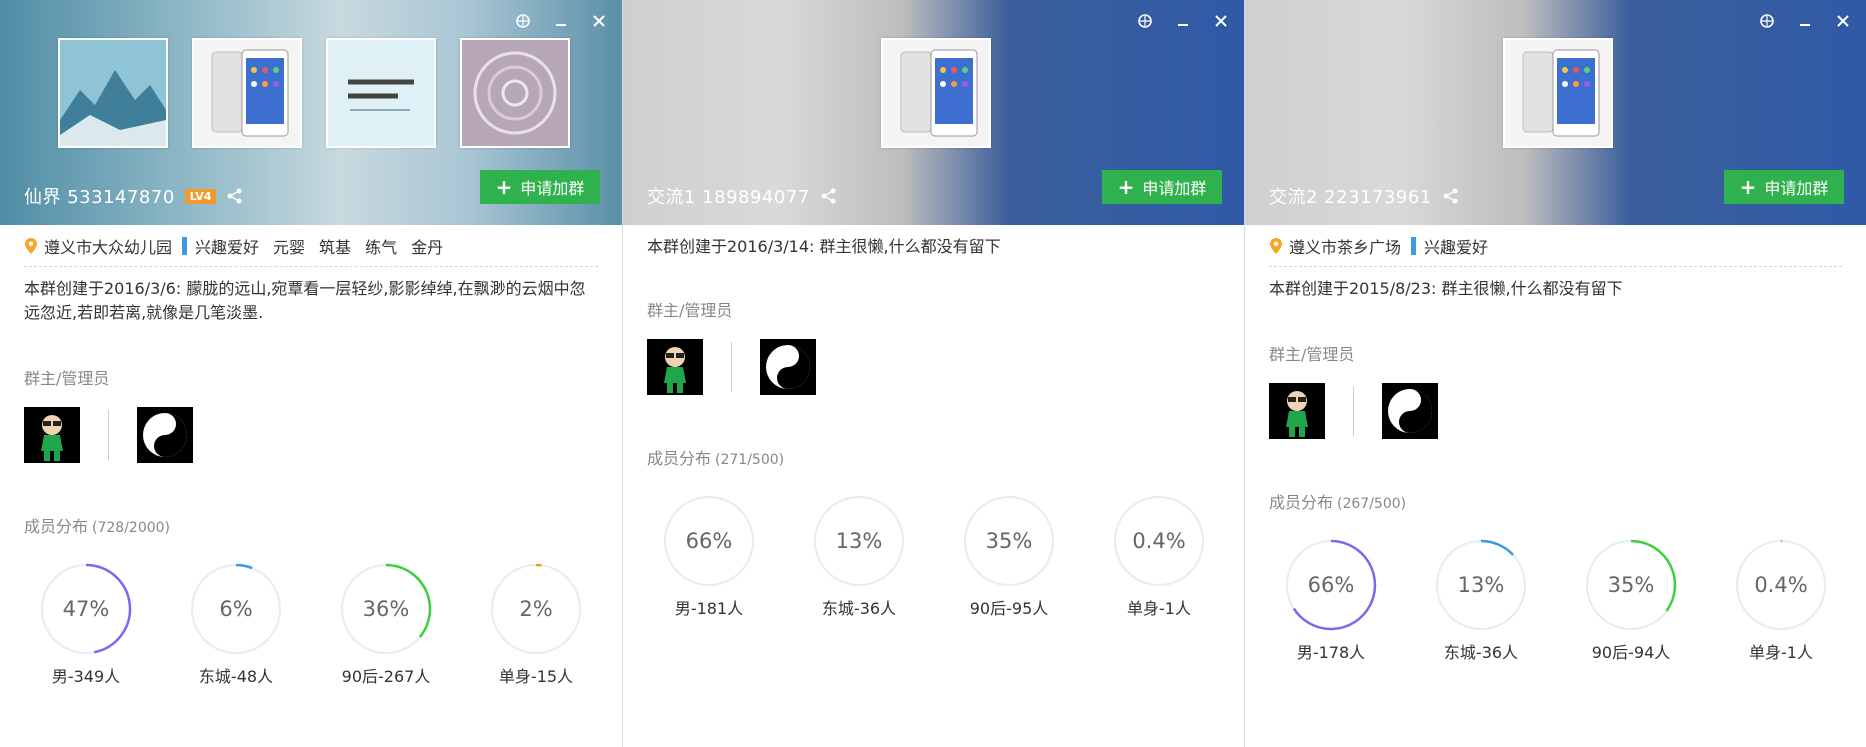  Describe the element at coordinates (1009, 557) in the screenshot. I see `stat-age: 35% 90后-95人` at that location.